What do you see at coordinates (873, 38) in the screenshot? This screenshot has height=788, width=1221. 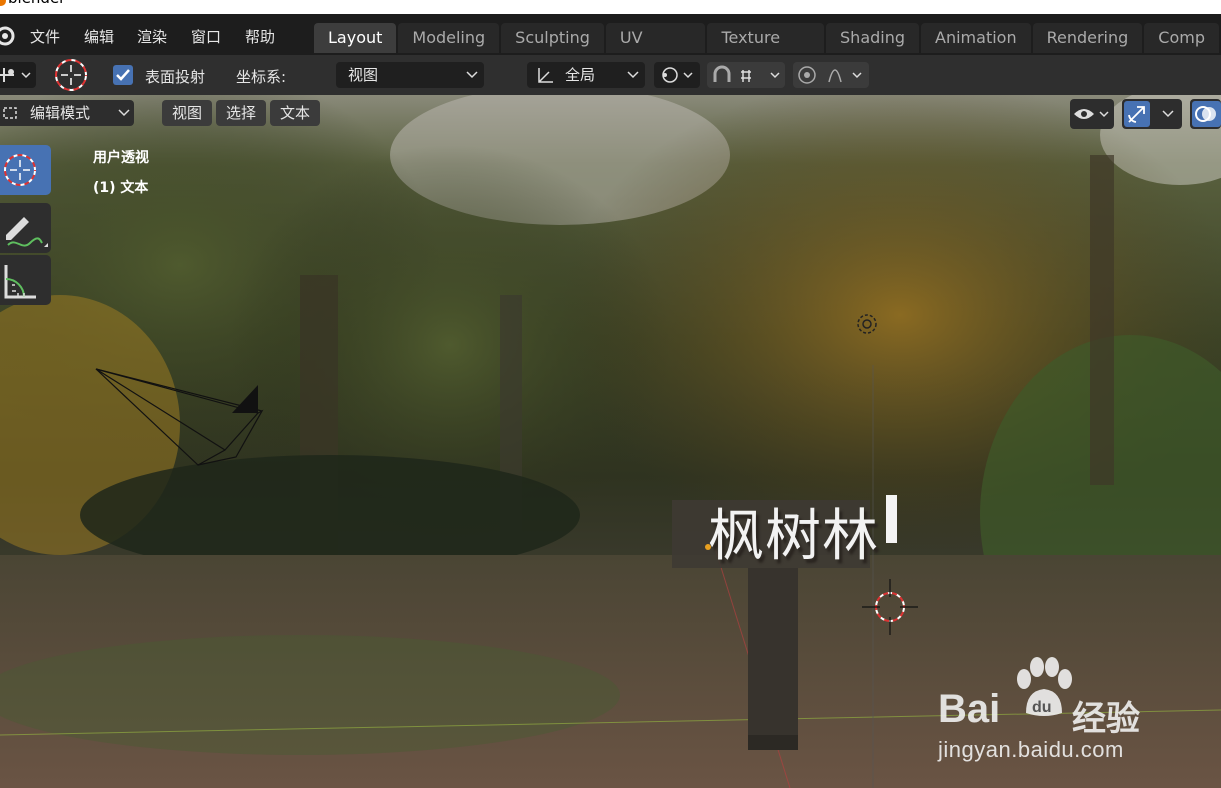 I see `tab-shading: Shading` at bounding box center [873, 38].